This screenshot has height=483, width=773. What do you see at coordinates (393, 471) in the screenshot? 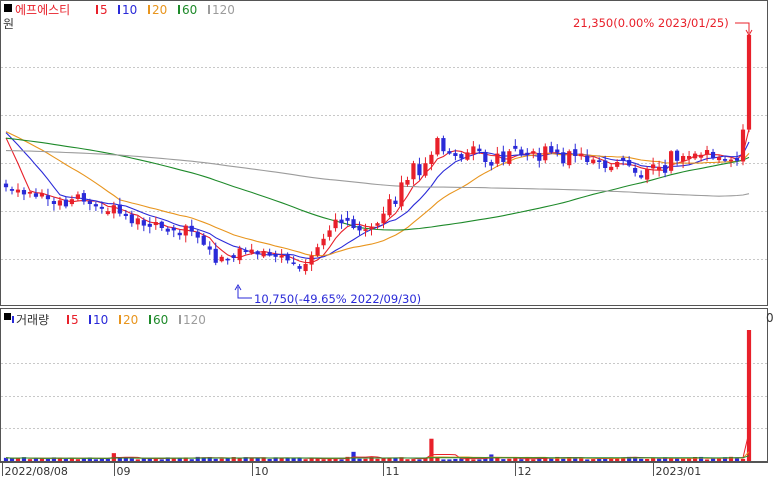
I see `x-tick-label: 11` at bounding box center [393, 471].